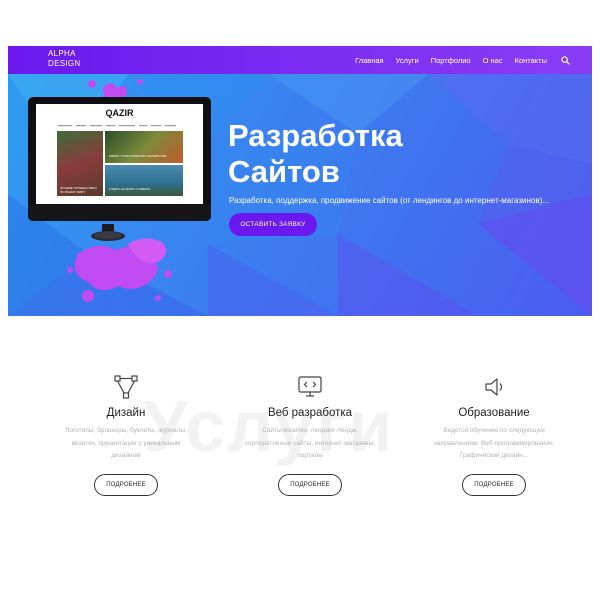 The width and height of the screenshot is (600, 600). I want to click on hero-title: Разработка Сайтов, so click(315, 154).